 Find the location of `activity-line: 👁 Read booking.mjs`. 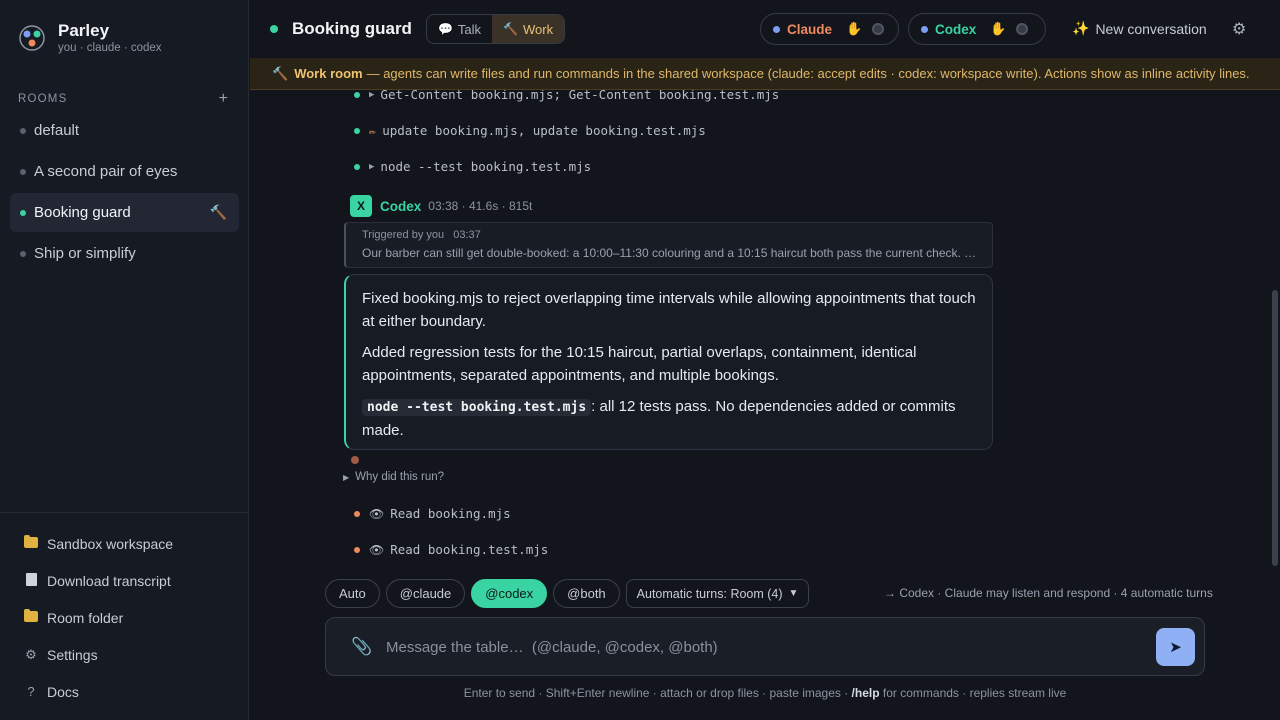

activity-line: 👁 Read booking.mjs is located at coordinates (432, 513).